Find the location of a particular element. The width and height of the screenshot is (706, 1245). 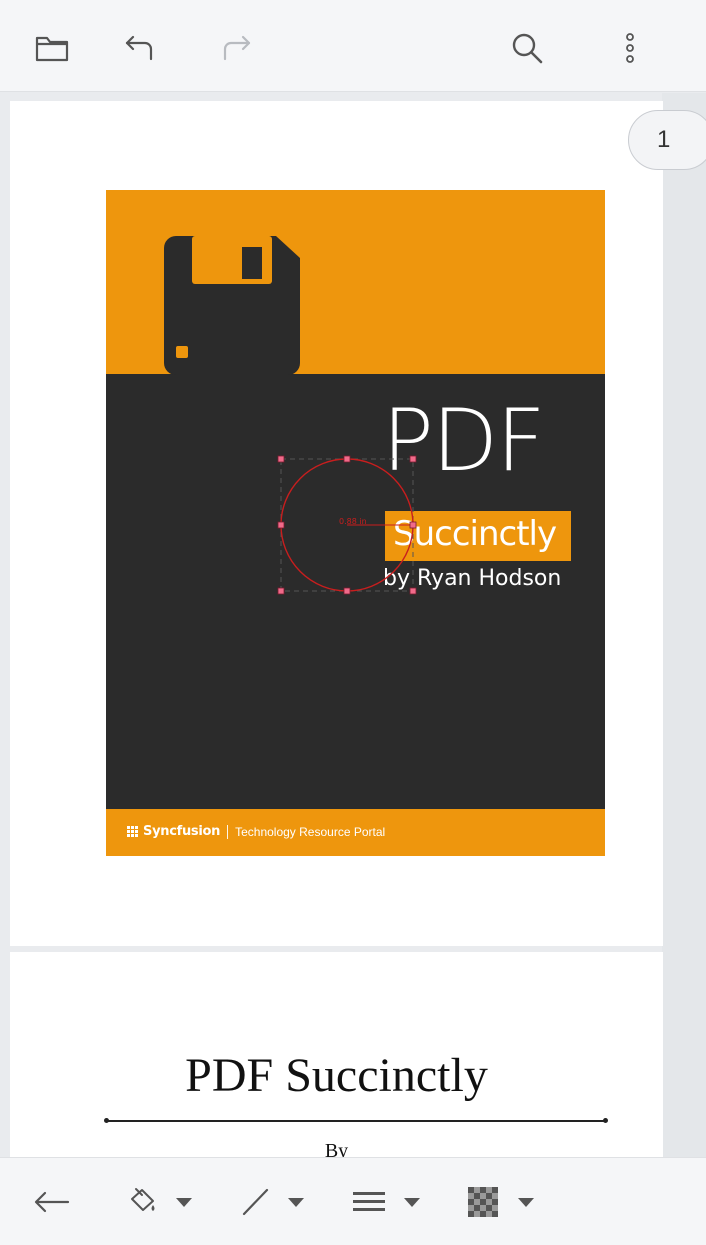

undo-icon is located at coordinates (140, 48).